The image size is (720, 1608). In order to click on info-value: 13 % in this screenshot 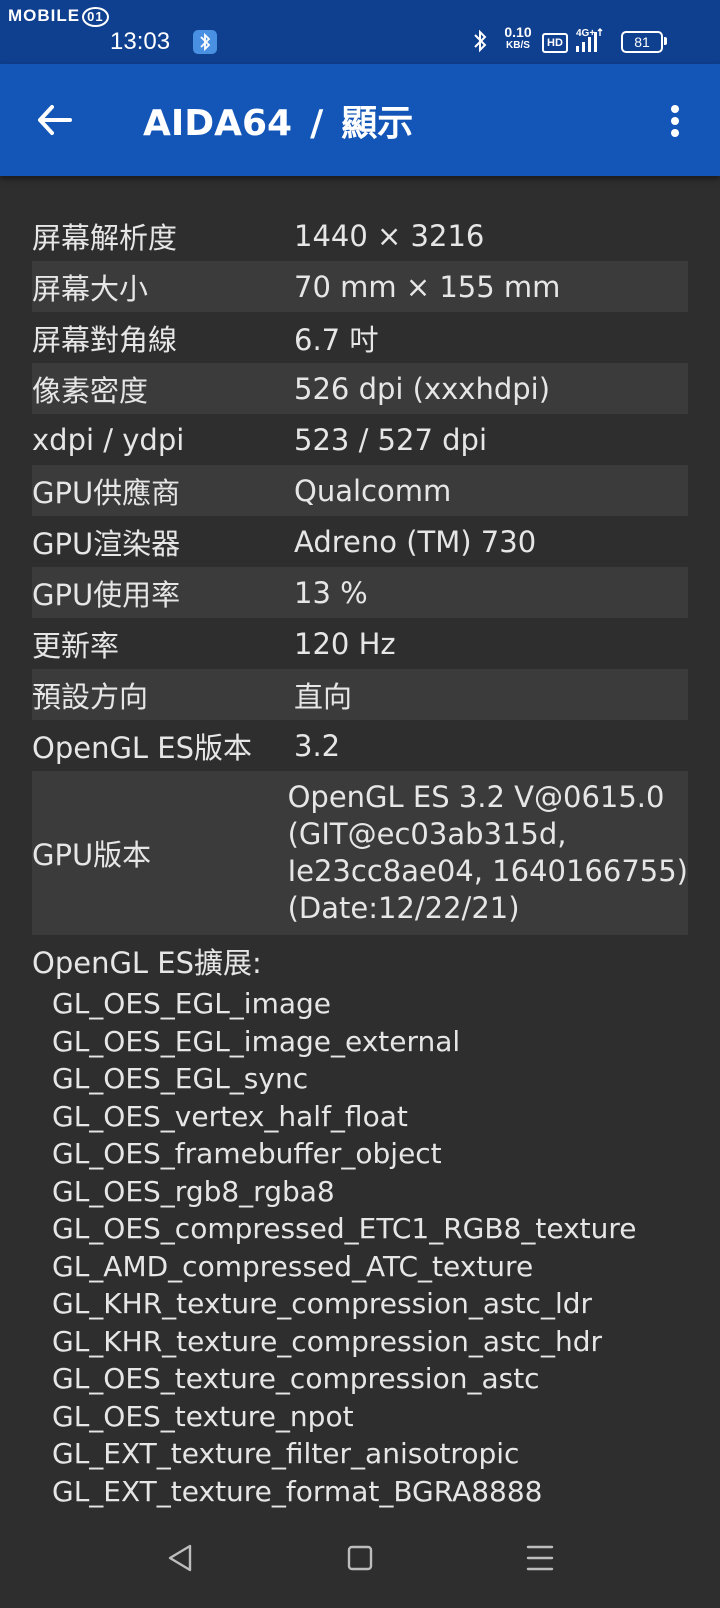, I will do `click(331, 592)`.